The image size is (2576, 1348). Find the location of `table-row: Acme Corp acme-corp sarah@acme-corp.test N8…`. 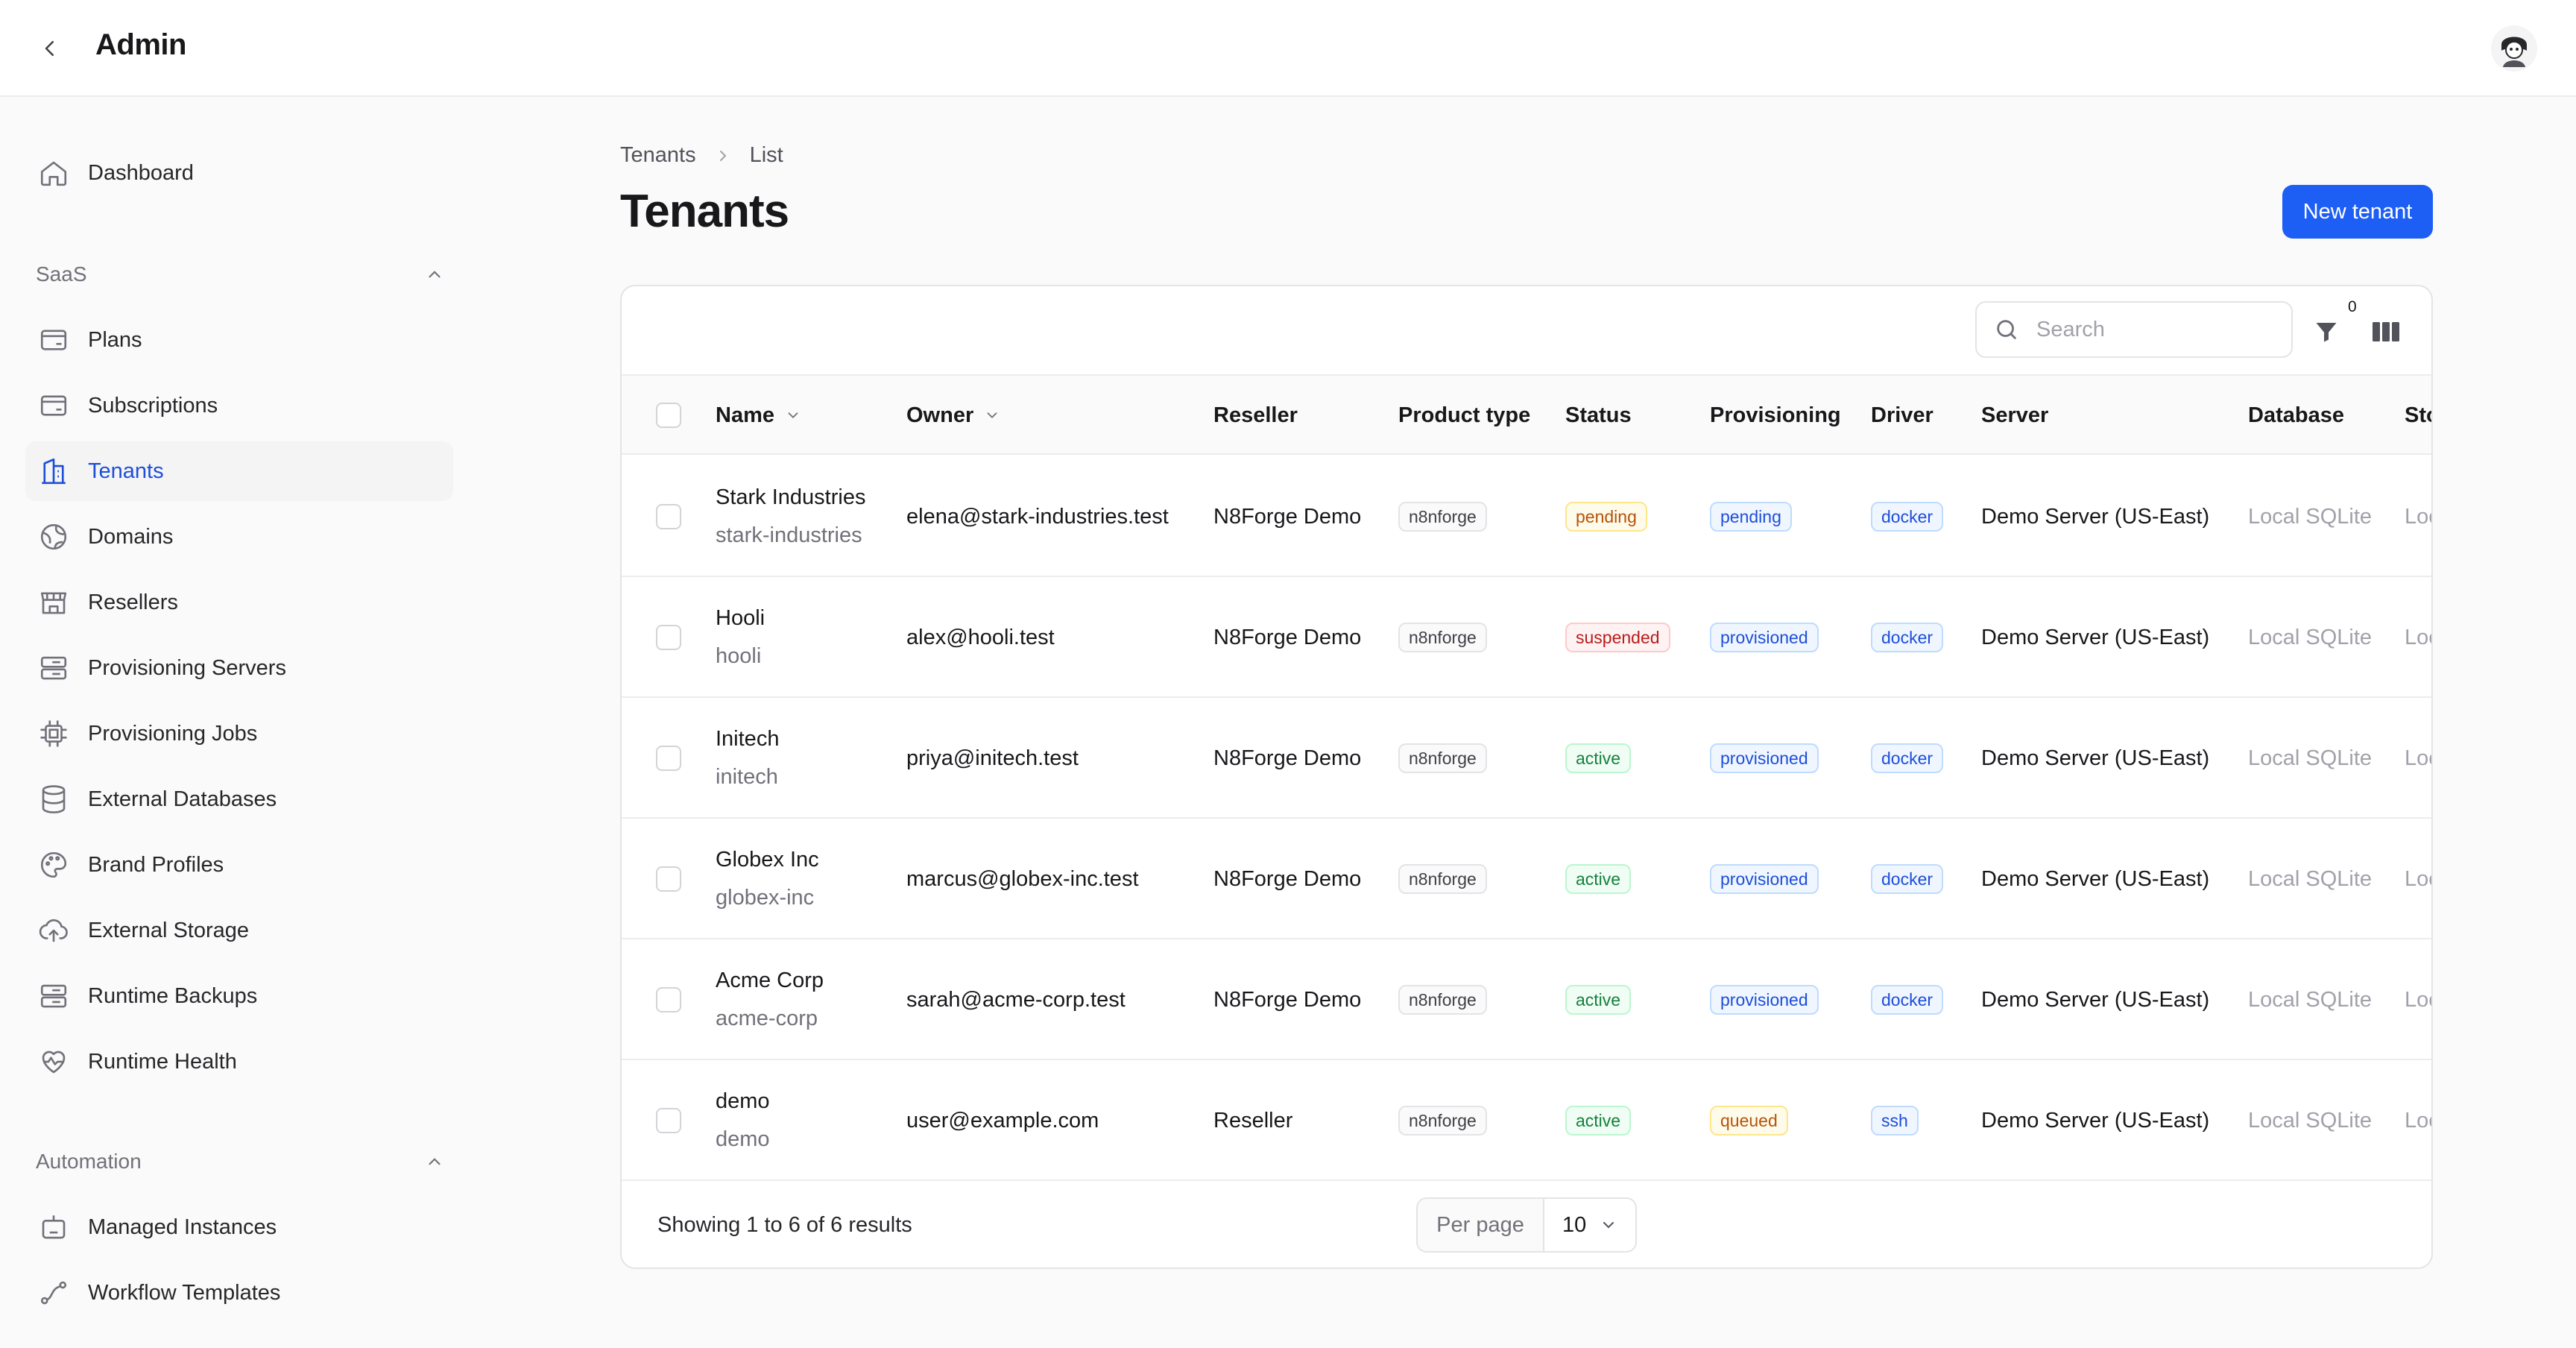

table-row: Acme Corp acme-corp sarah@acme-corp.test N8… is located at coordinates (1526, 999).